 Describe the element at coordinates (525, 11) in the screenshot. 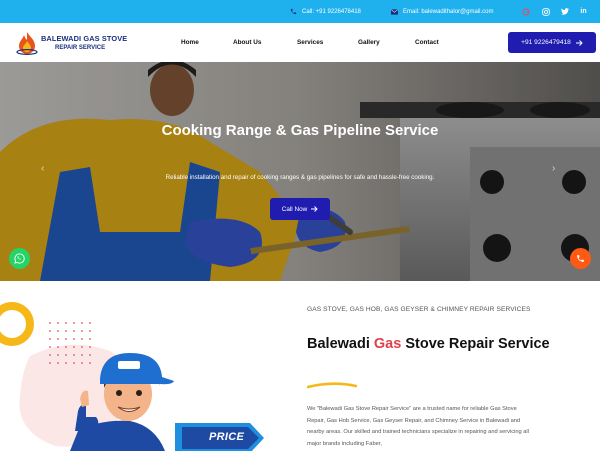

I see `google-icon` at that location.